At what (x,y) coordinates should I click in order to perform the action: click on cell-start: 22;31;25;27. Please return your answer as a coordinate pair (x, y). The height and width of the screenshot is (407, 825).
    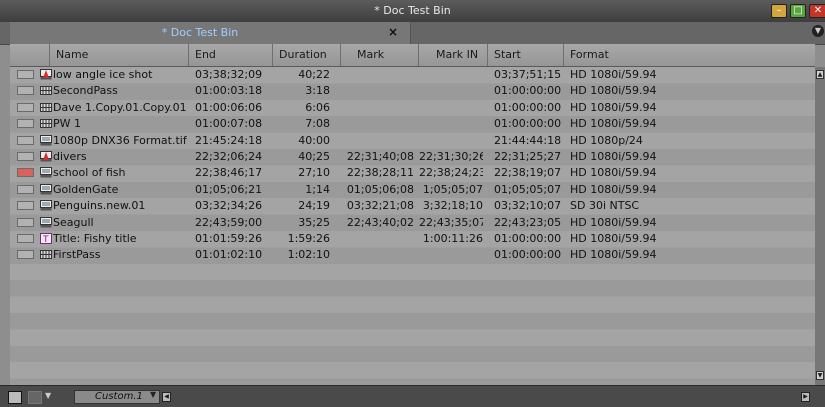
    Looking at the image, I should click on (528, 156).